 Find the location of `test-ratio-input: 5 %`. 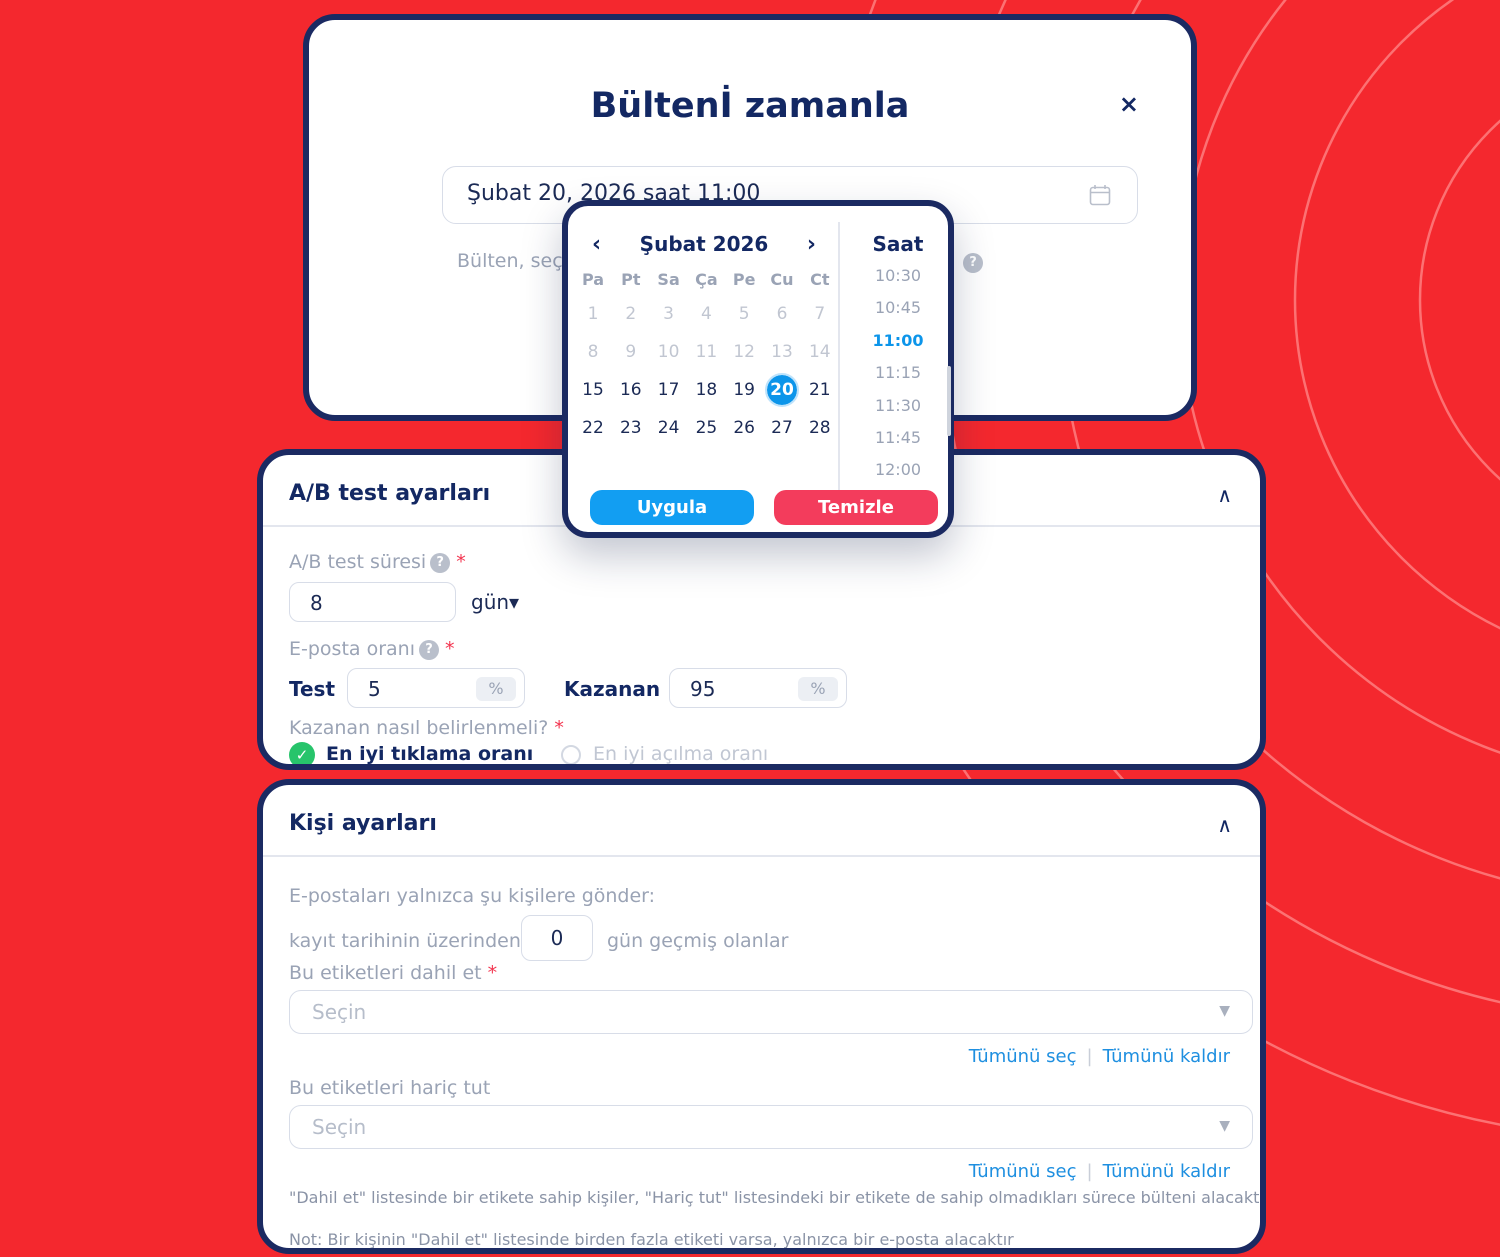

test-ratio-input: 5 % is located at coordinates (436, 688).